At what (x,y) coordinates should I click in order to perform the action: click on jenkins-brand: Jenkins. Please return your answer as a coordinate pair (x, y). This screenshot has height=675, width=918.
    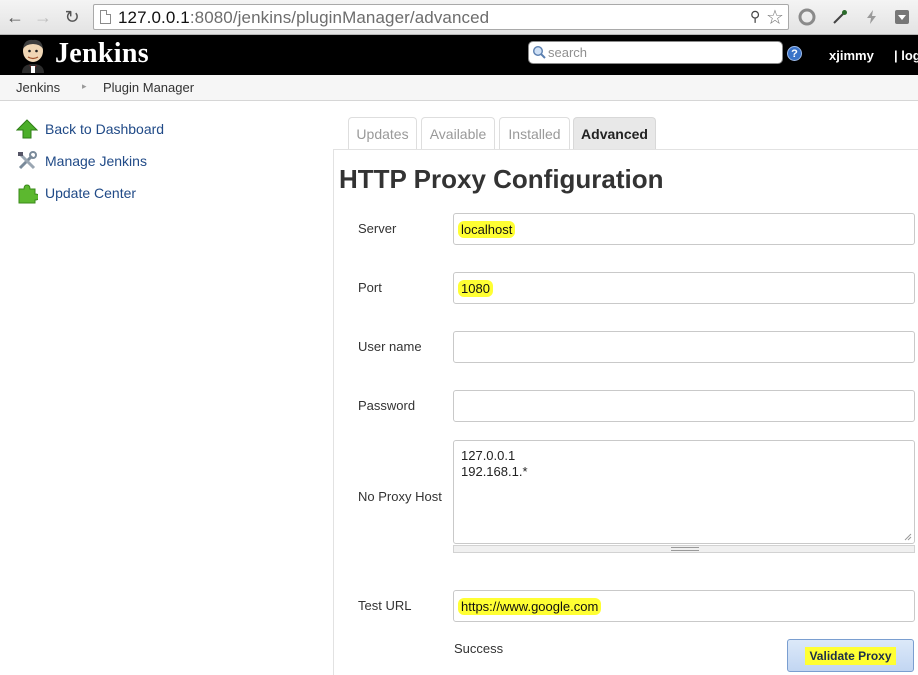
    Looking at the image, I should click on (102, 54).